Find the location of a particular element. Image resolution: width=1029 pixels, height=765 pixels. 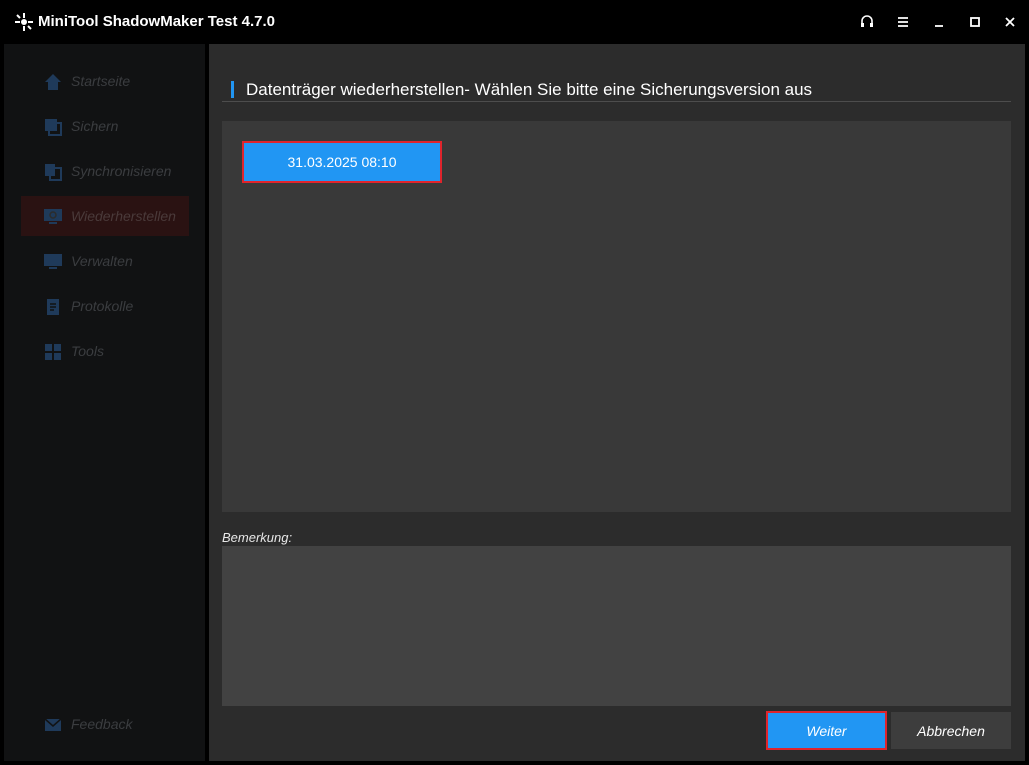

menu-icon is located at coordinates (903, 22).